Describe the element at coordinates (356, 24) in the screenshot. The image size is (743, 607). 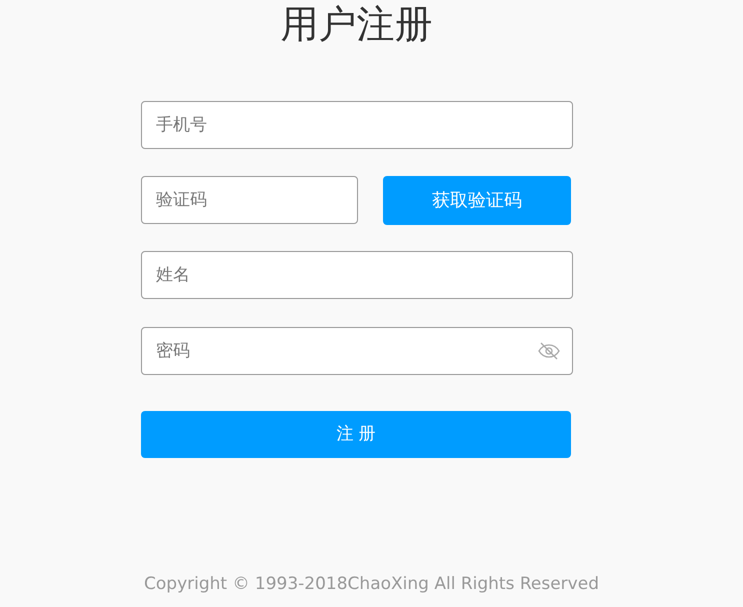
I see `page-title: 用户注册` at that location.